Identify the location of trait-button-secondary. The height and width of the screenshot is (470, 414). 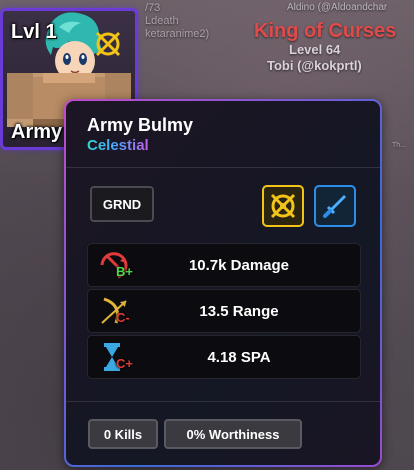
(335, 206).